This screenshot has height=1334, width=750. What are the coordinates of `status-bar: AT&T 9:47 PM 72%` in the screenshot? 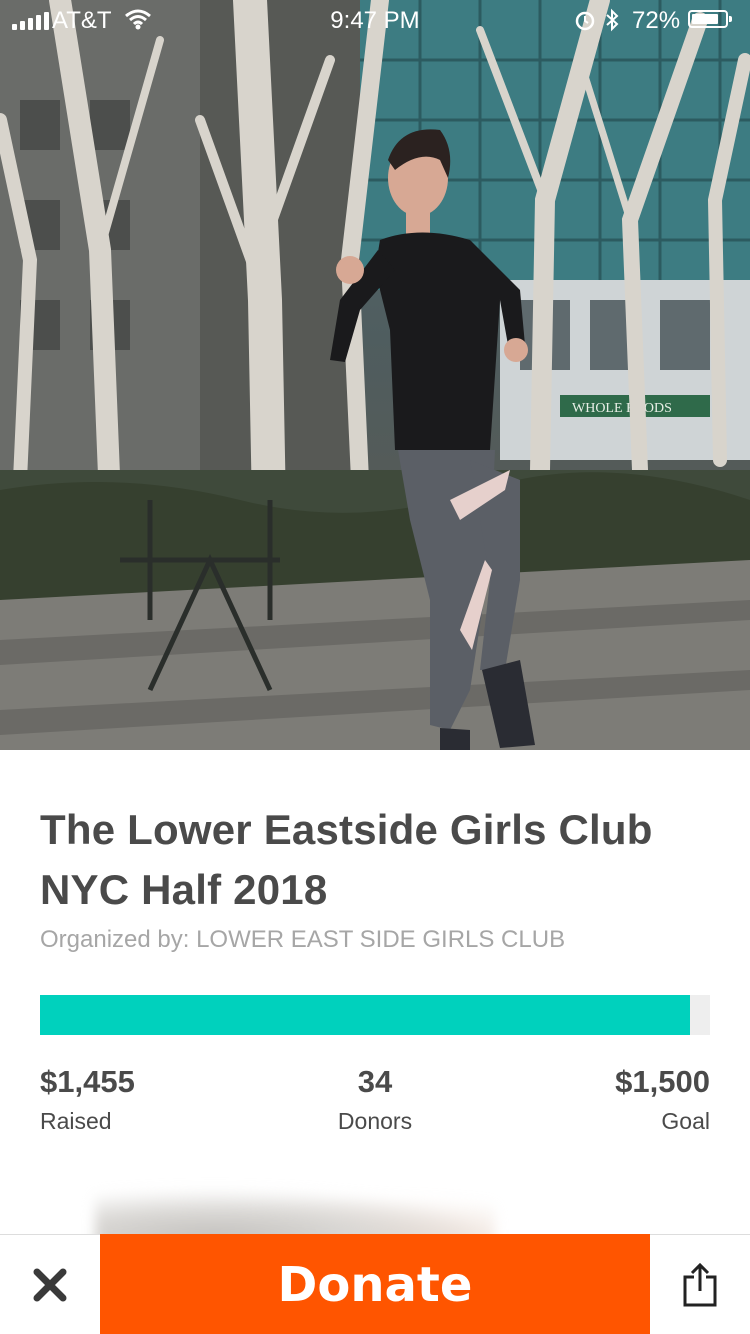 It's located at (375, 20).